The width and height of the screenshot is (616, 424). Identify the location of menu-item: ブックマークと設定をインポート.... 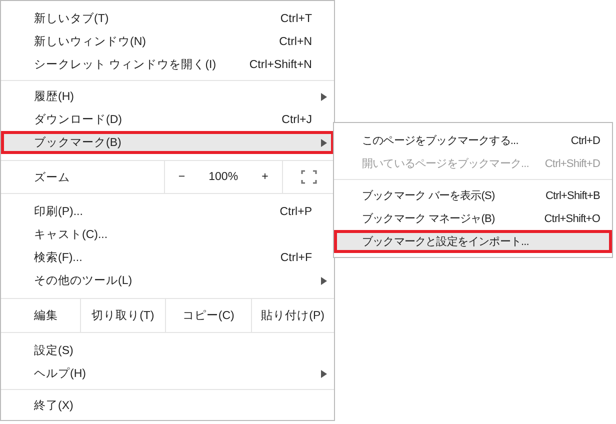
(473, 241).